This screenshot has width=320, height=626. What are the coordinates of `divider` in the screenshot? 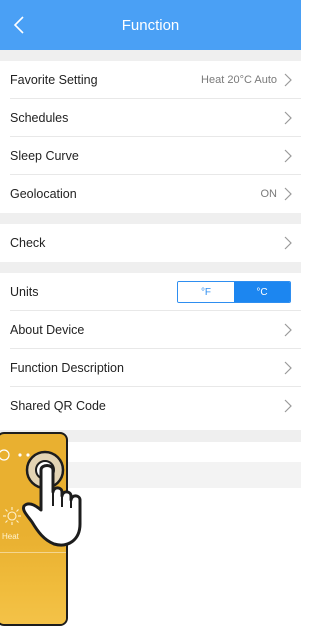 It's located at (33, 552).